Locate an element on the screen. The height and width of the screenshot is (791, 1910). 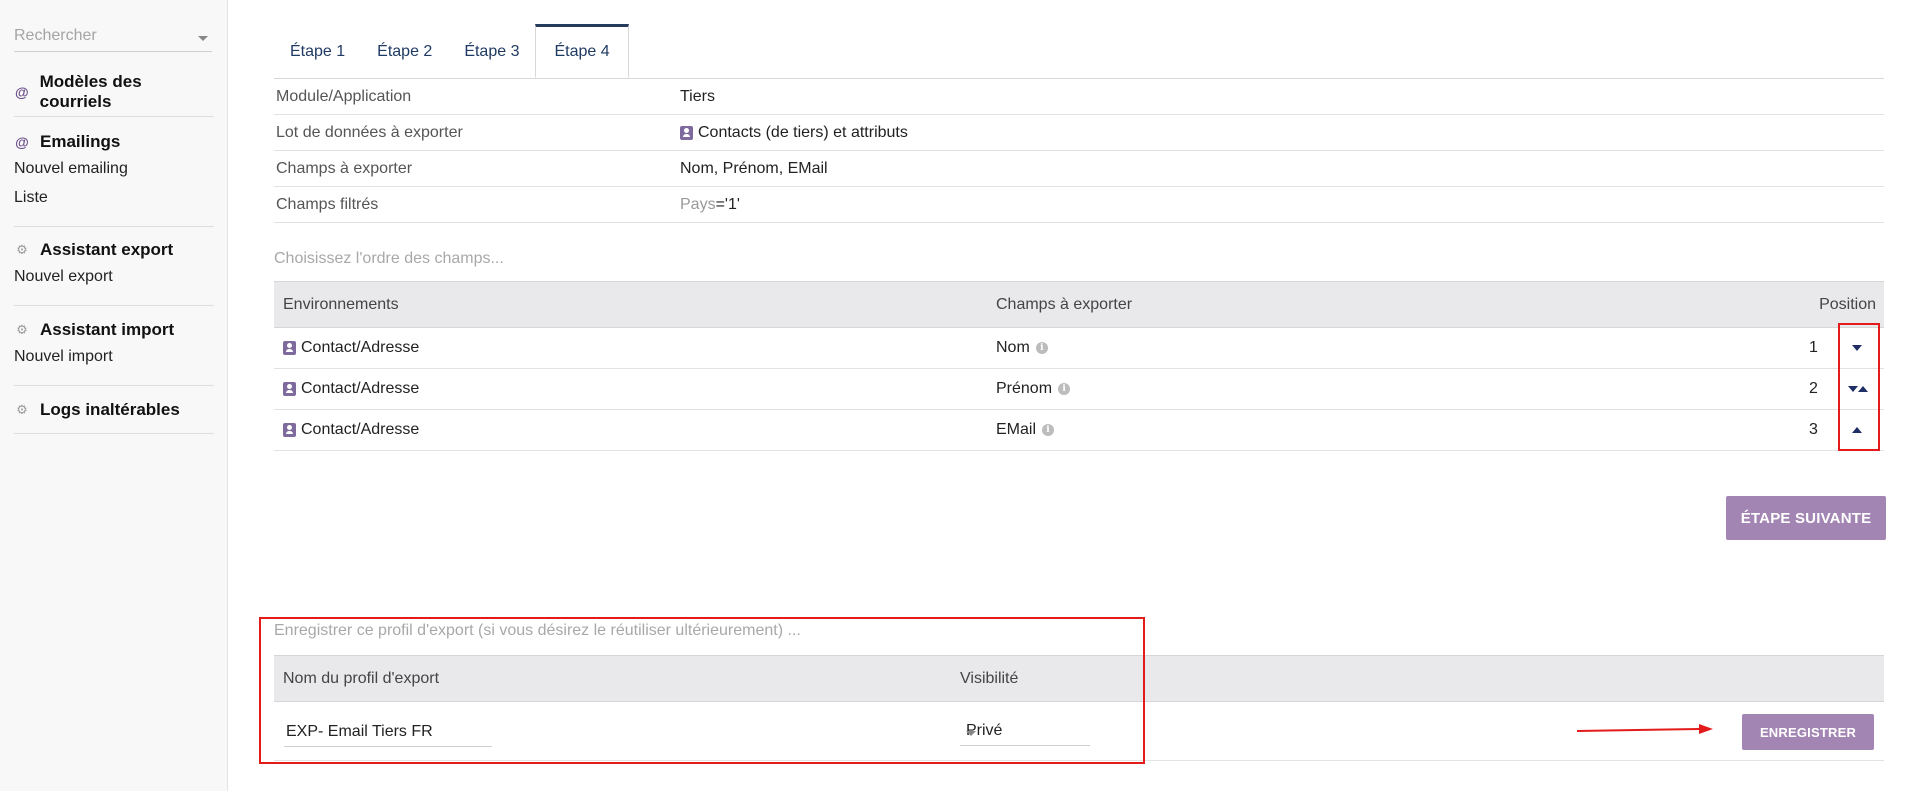
info-label: Module/Application is located at coordinates (344, 96).